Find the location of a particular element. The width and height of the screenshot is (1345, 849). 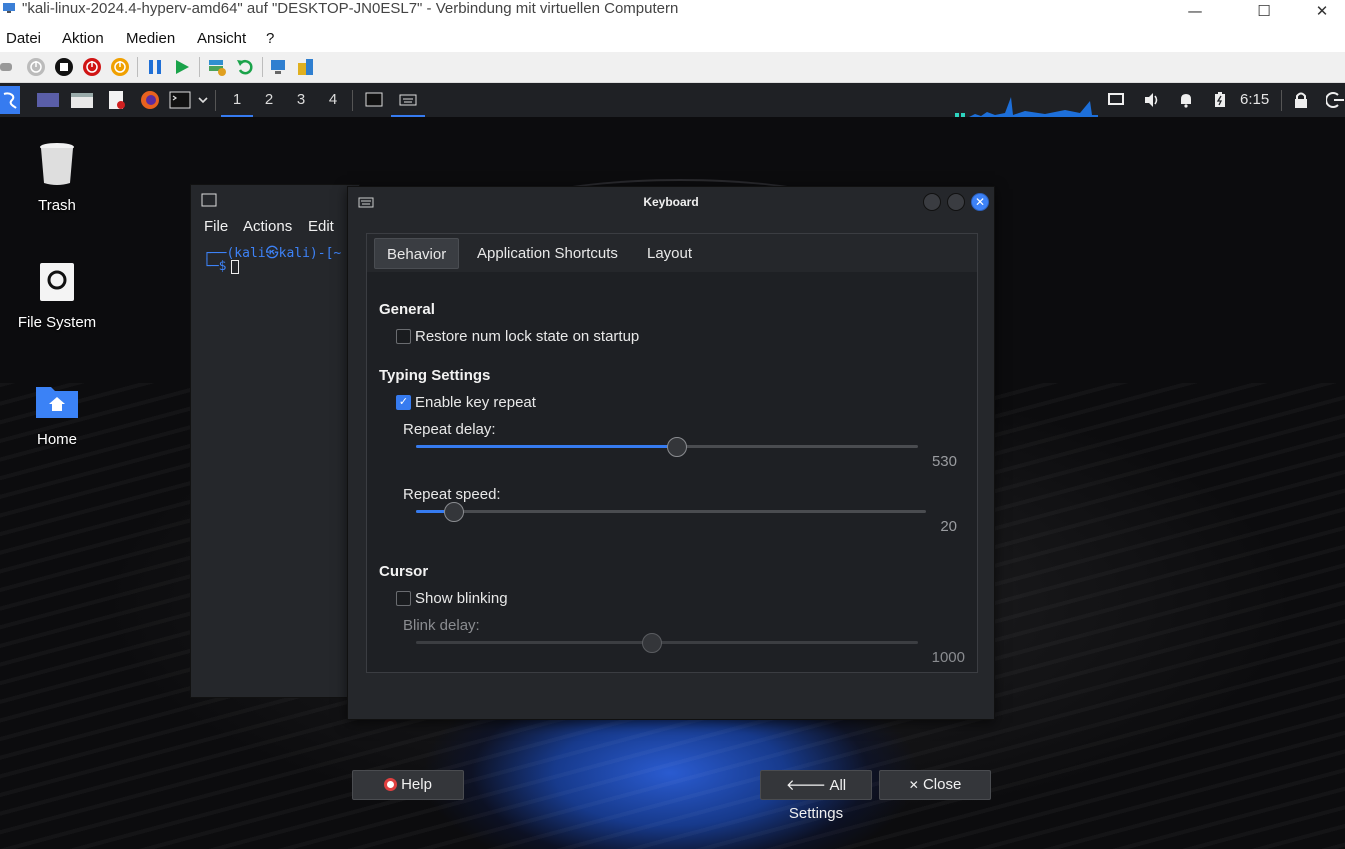

toolbar-separator is located at coordinates (262, 67).